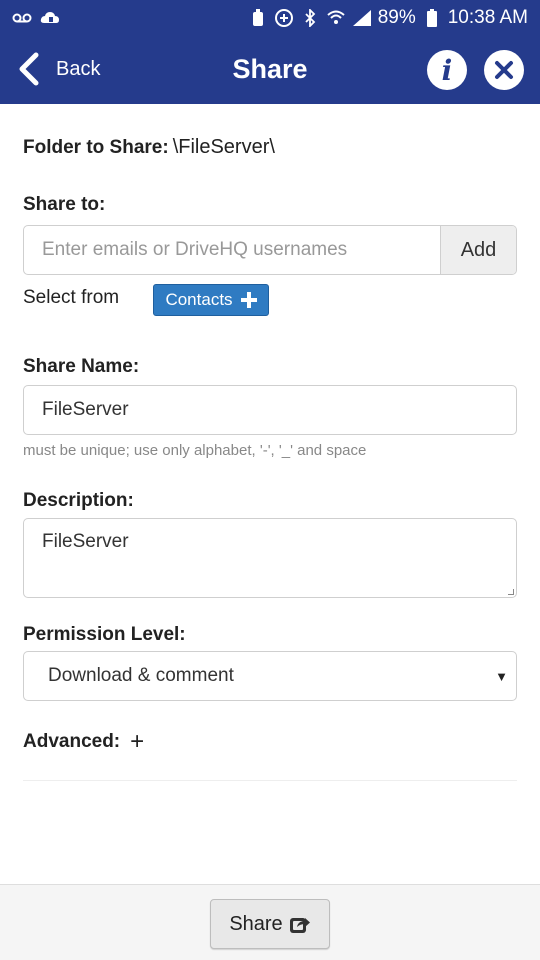  What do you see at coordinates (270, 676) in the screenshot?
I see `permission-select: Download & comment ▼` at bounding box center [270, 676].